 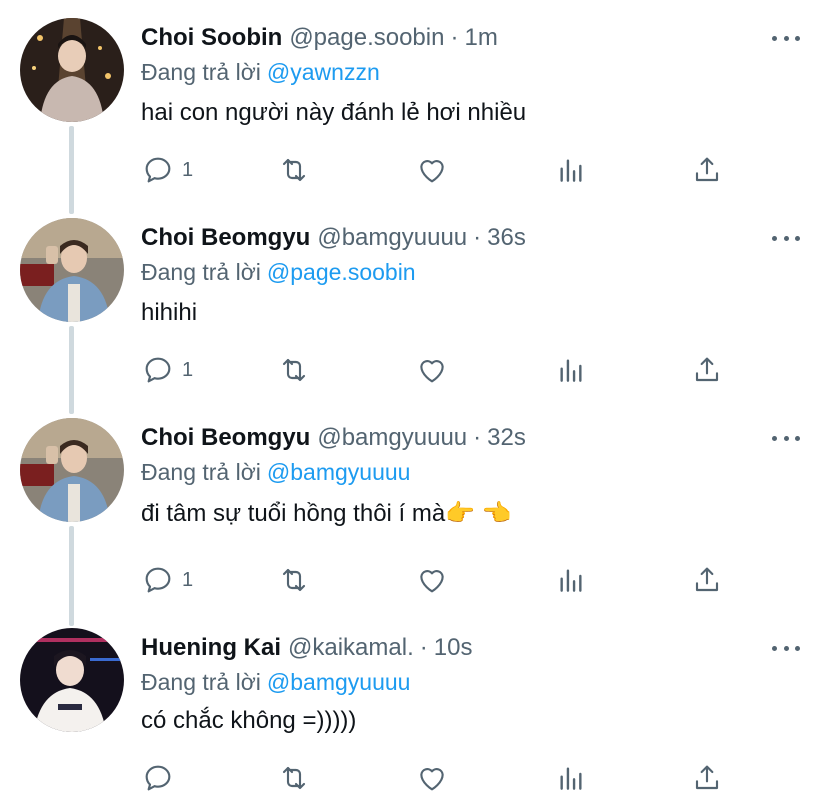 What do you see at coordinates (480, 38) in the screenshot?
I see `timestamp: 1m` at bounding box center [480, 38].